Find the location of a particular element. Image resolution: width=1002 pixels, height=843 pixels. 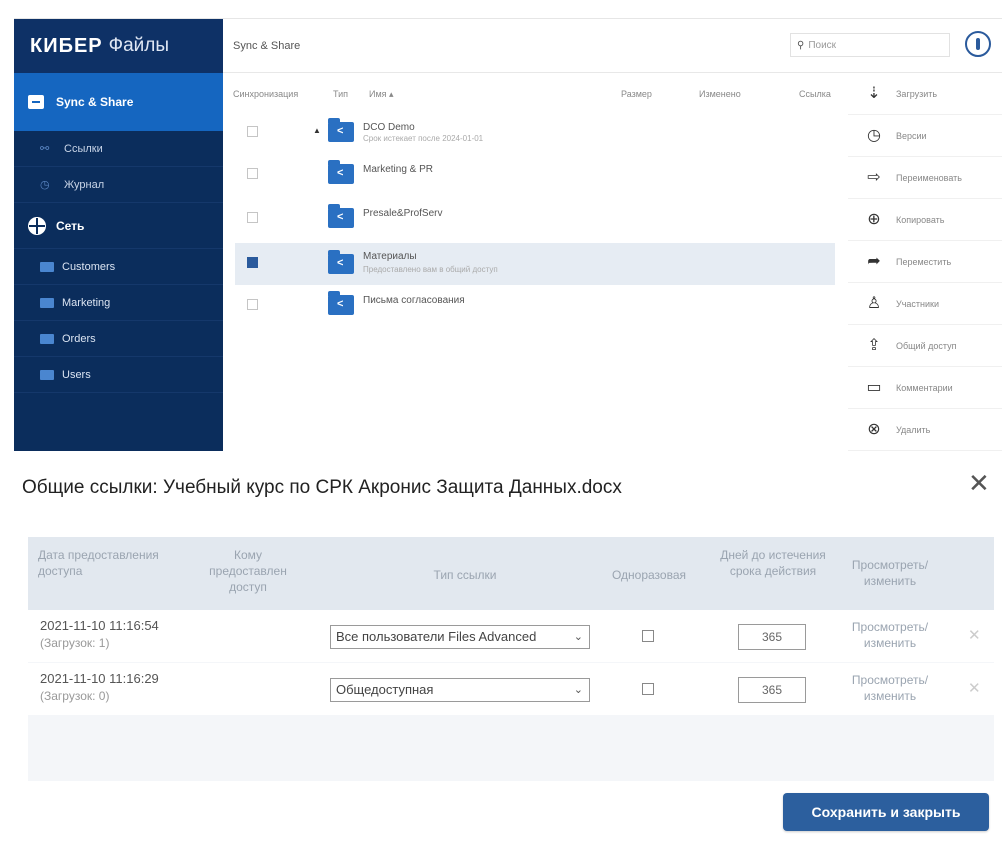

action-label: Переместить is located at coordinates (924, 261).